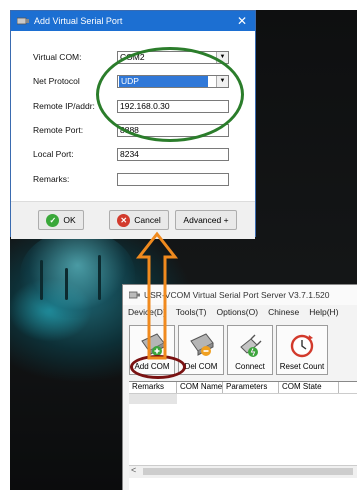  I want to click on local-port-row: Local Port:, so click(69, 154).